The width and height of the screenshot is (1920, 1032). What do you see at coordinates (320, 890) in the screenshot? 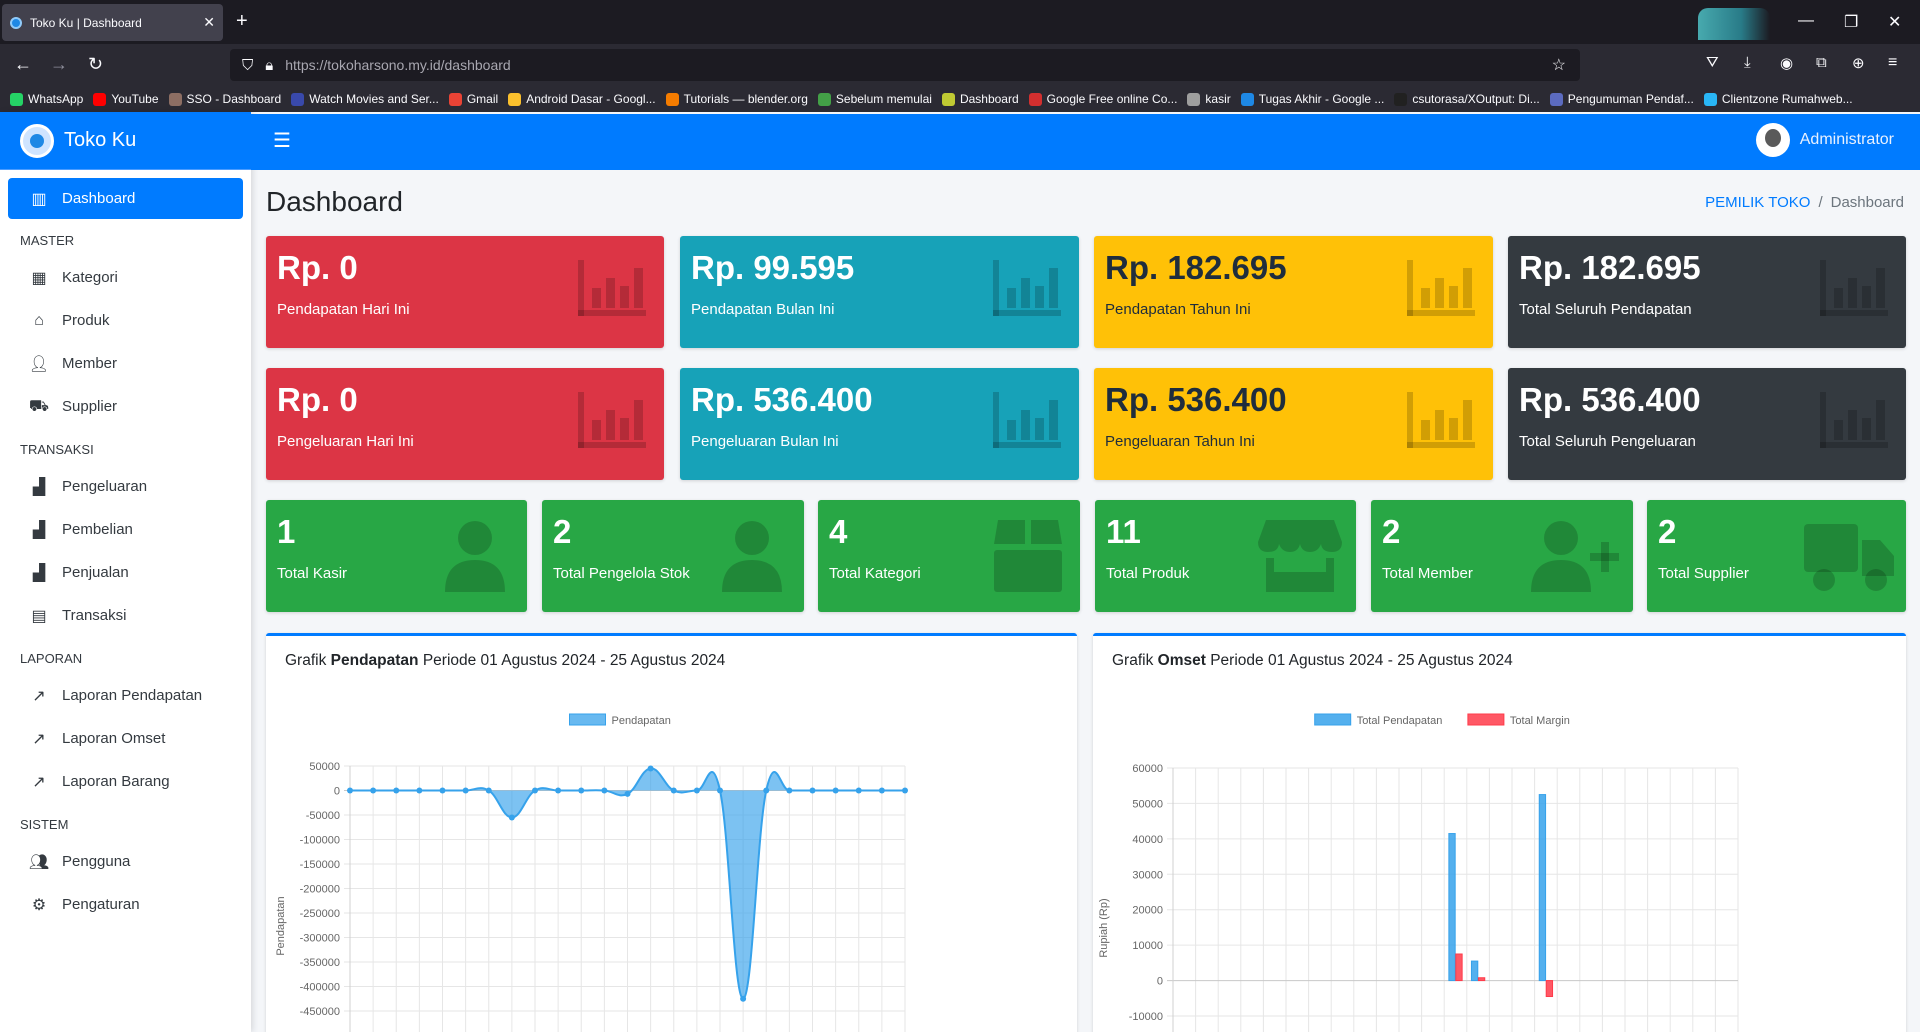
I see `y-tick-label: -200000` at bounding box center [320, 890].